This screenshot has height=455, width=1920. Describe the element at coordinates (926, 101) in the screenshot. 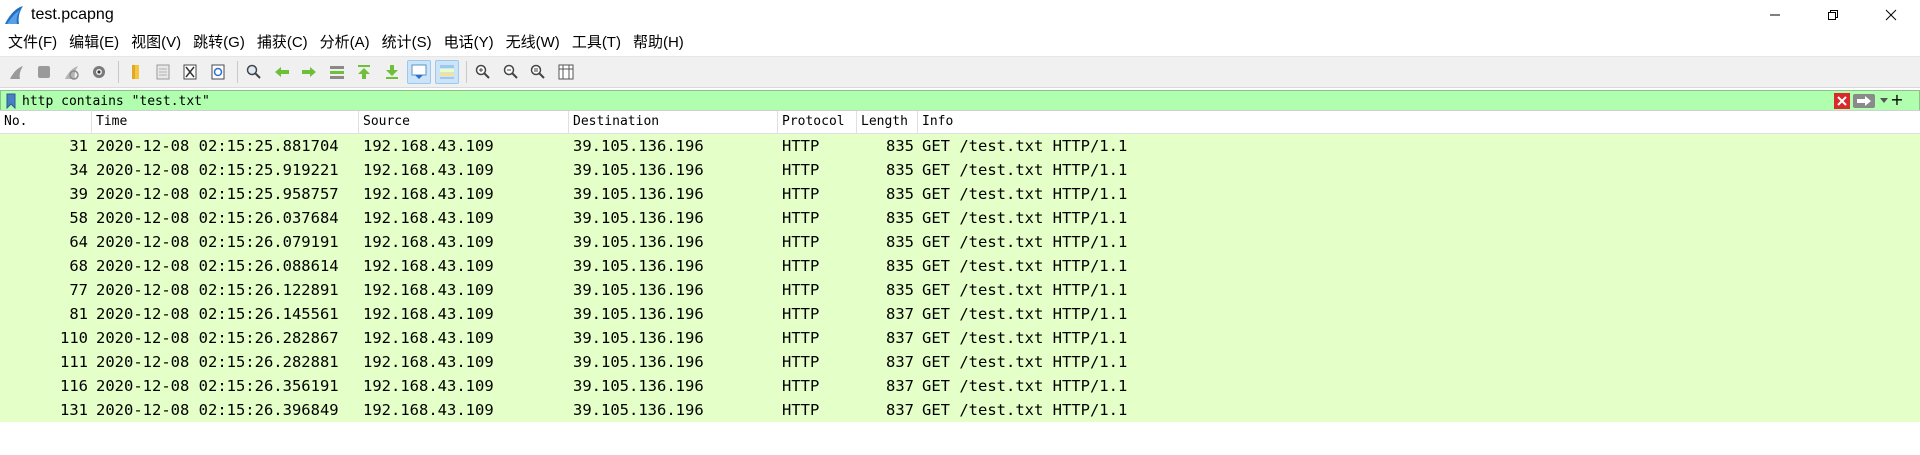

I see `display-filter-input` at that location.